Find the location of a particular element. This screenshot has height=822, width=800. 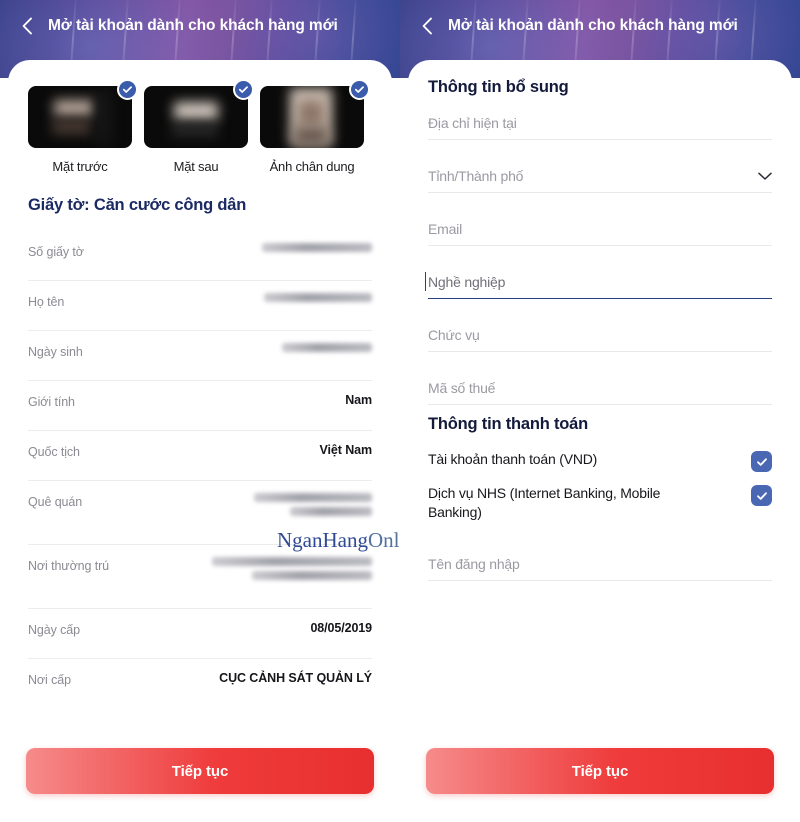

table-row: Ngày sinh is located at coordinates (200, 356).